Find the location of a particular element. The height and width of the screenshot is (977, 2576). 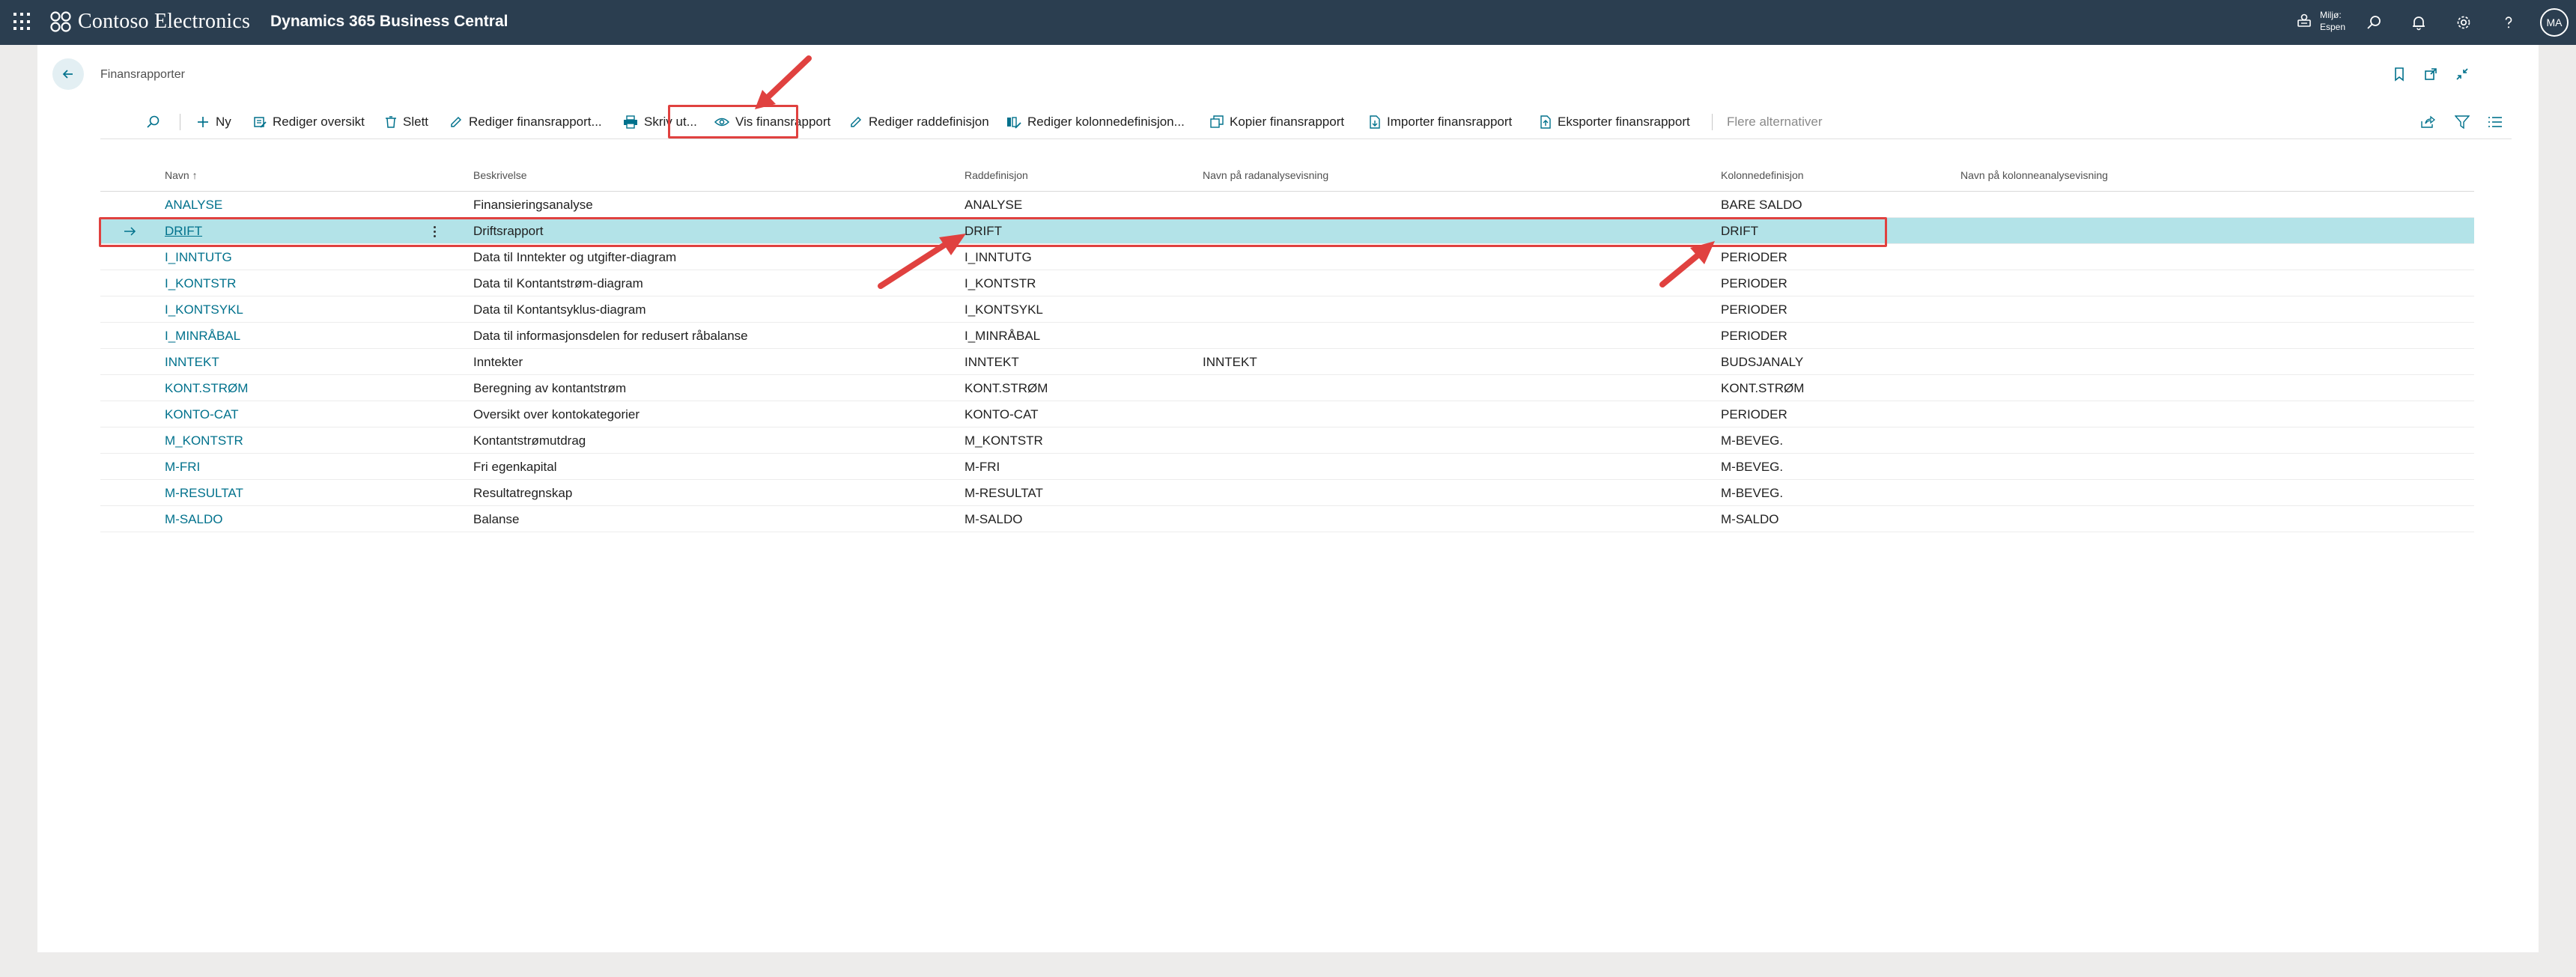

table-row: M-SALDO Balanse M-SALDO M-SALDO is located at coordinates (1287, 519).